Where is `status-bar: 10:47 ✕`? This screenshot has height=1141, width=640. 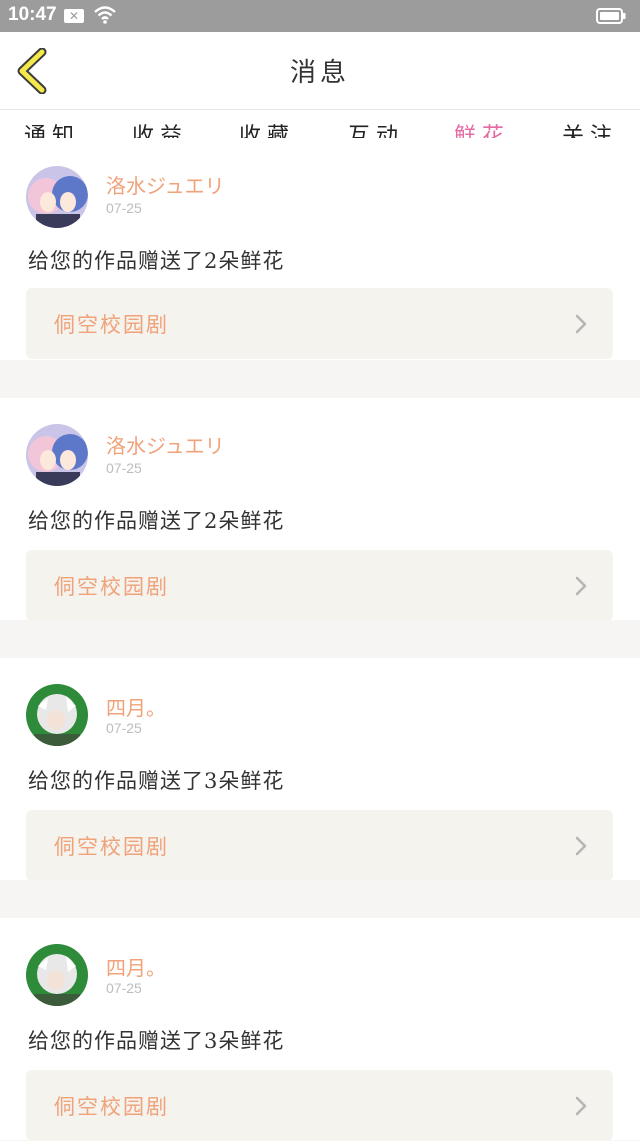
status-bar: 10:47 ✕ is located at coordinates (320, 16).